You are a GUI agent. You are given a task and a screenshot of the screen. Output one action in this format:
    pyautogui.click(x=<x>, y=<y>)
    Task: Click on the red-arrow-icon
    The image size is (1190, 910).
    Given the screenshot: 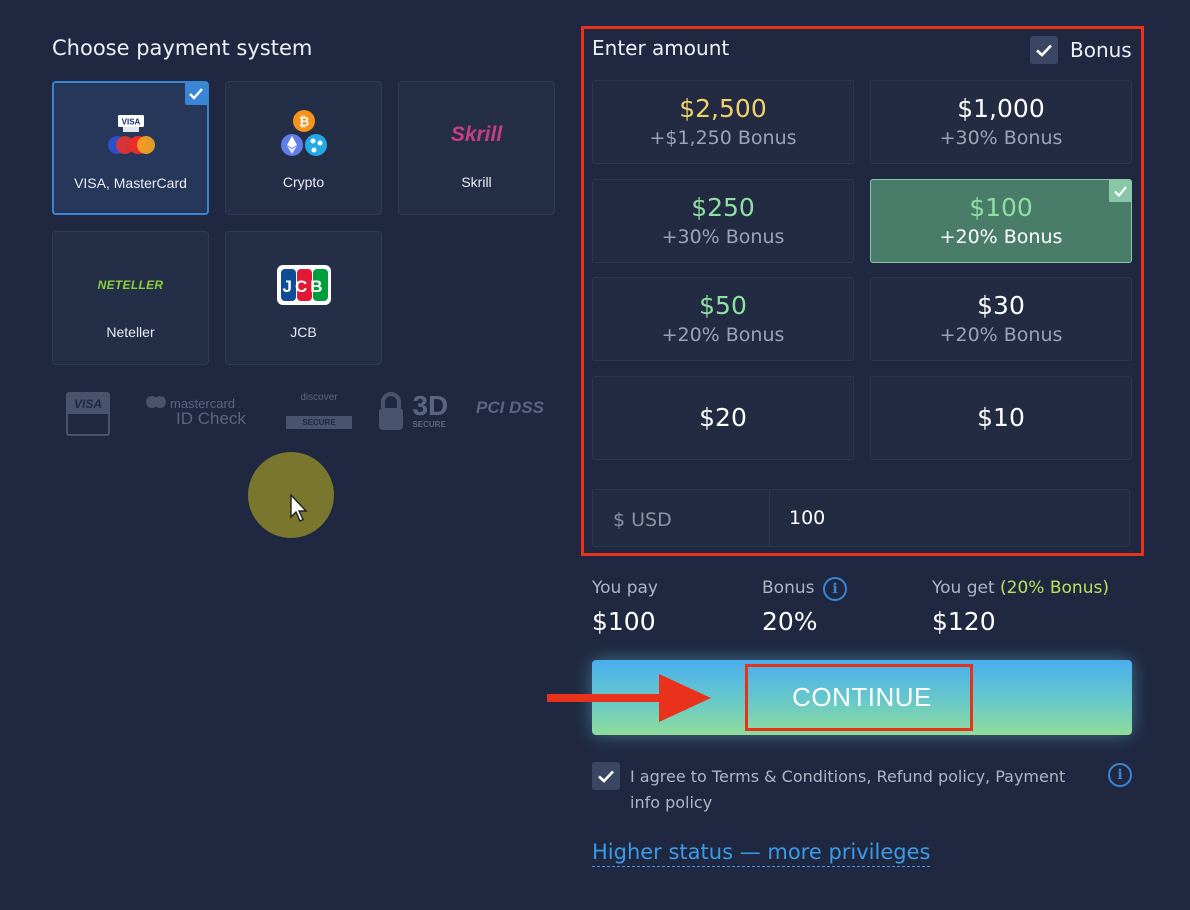 What is the action you would take?
    pyautogui.click(x=629, y=698)
    